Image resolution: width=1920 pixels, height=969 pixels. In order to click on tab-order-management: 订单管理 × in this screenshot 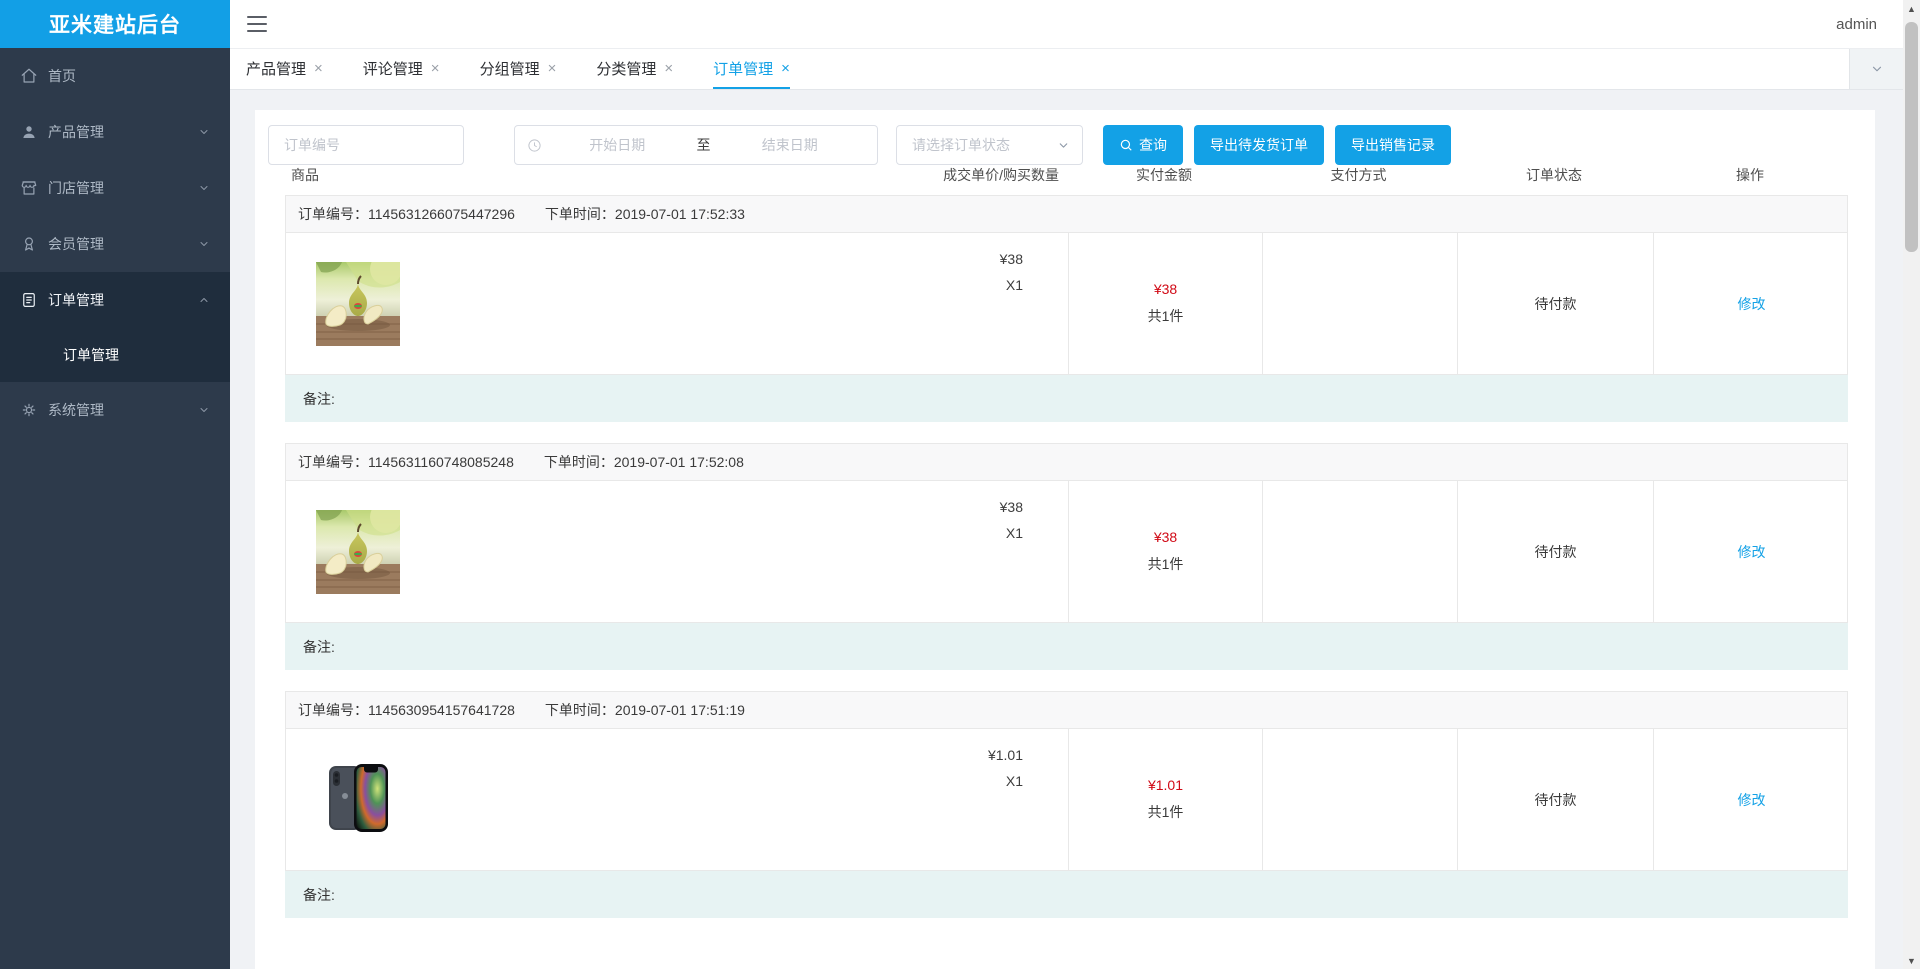, I will do `click(751, 69)`.